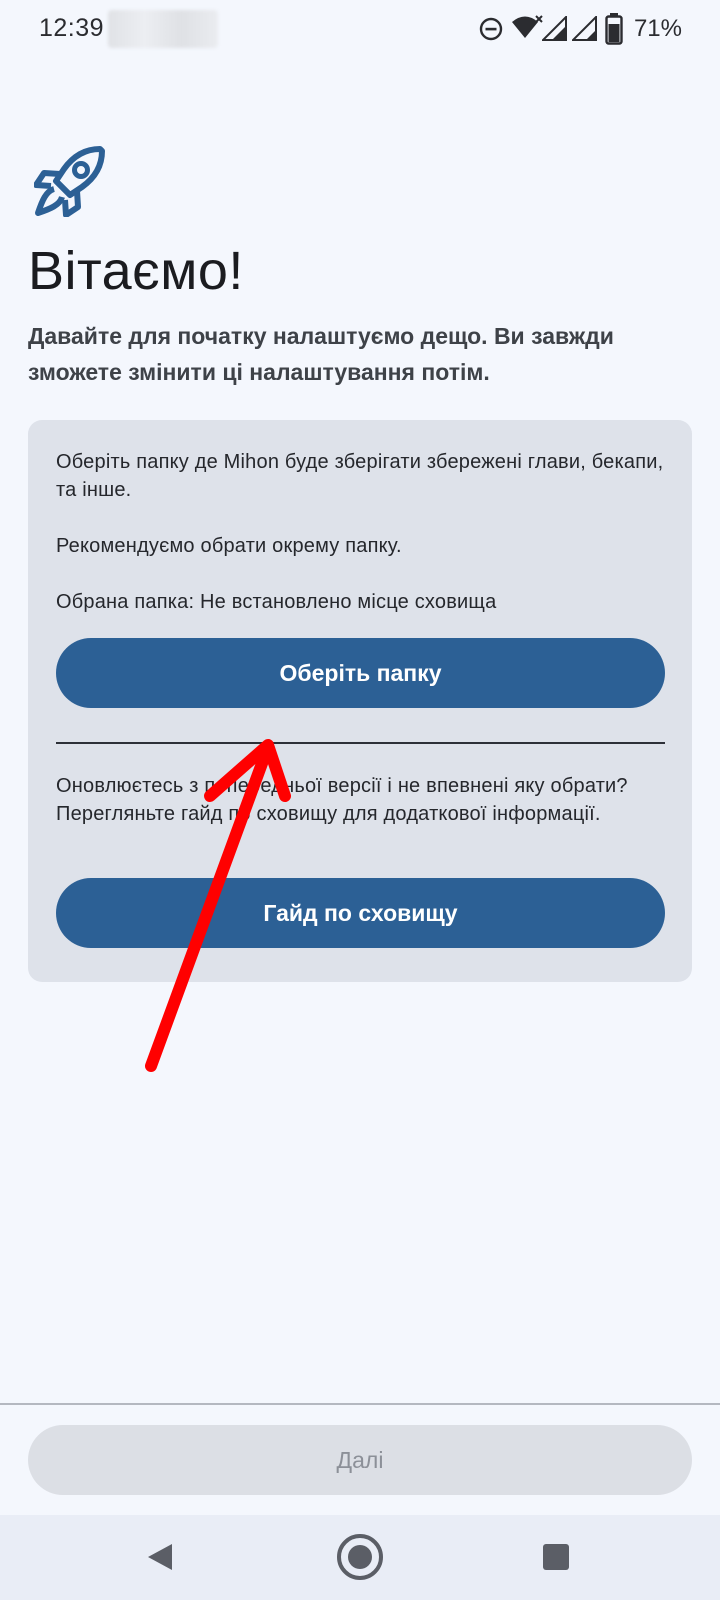 This screenshot has width=720, height=1600. I want to click on battery-icon, so click(614, 29).